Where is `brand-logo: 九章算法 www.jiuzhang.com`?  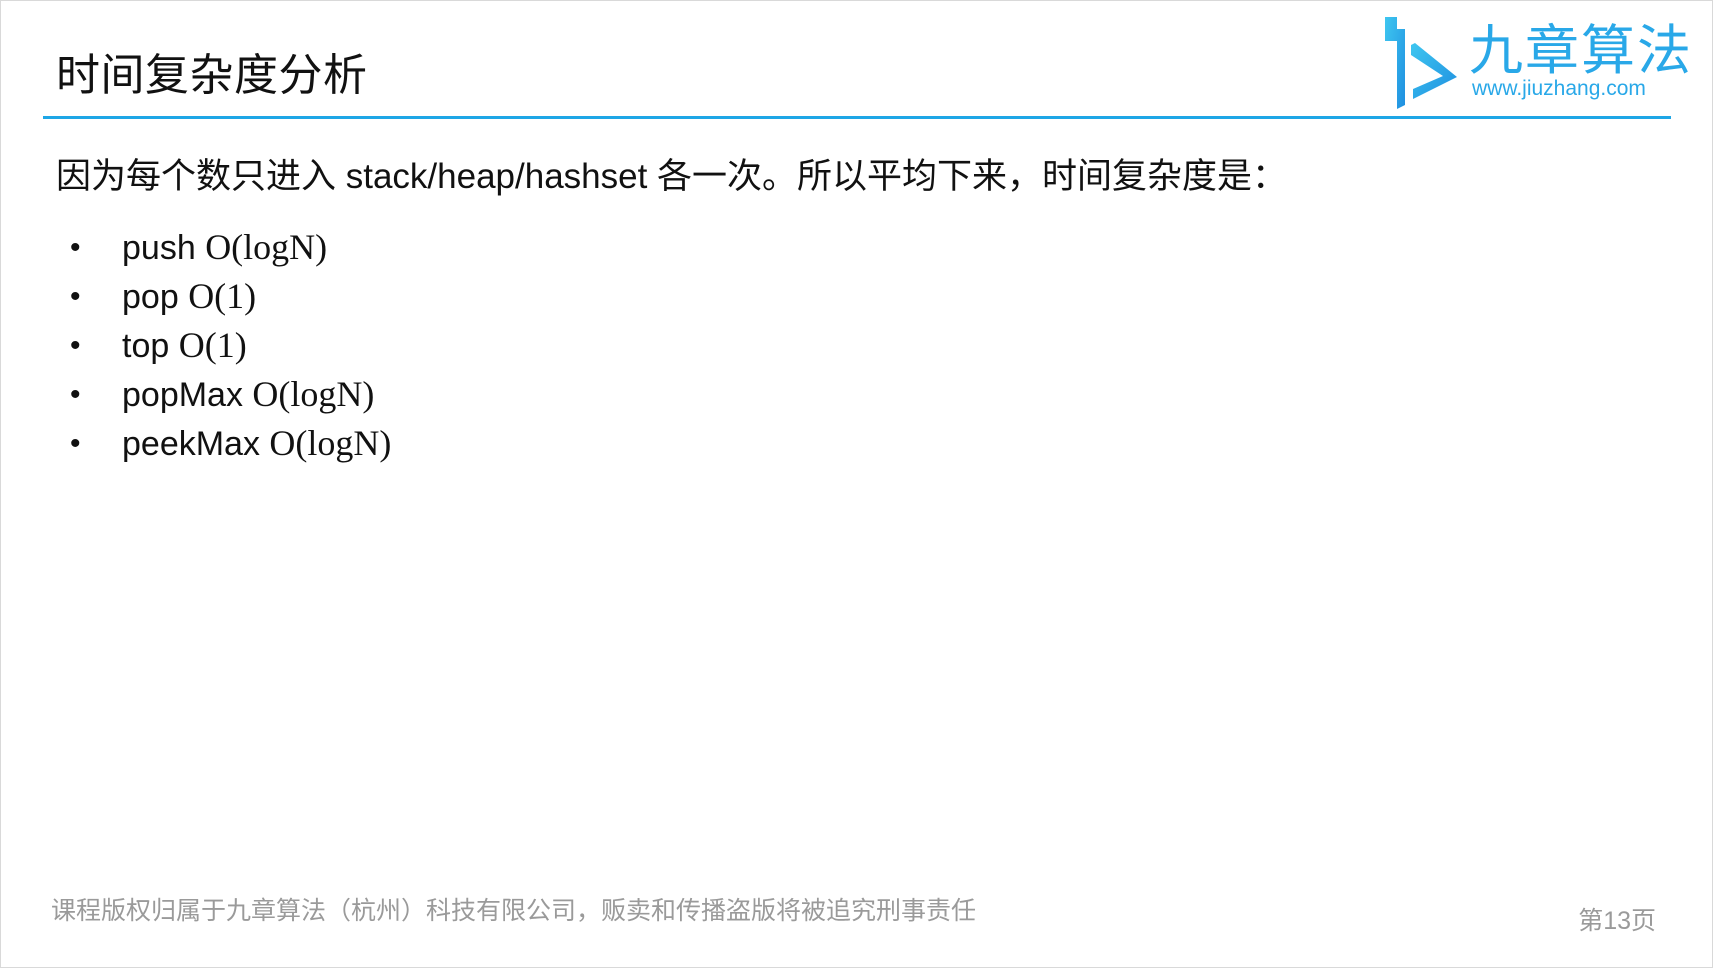 brand-logo: 九章算法 www.jiuzhang.com is located at coordinates (1531, 62).